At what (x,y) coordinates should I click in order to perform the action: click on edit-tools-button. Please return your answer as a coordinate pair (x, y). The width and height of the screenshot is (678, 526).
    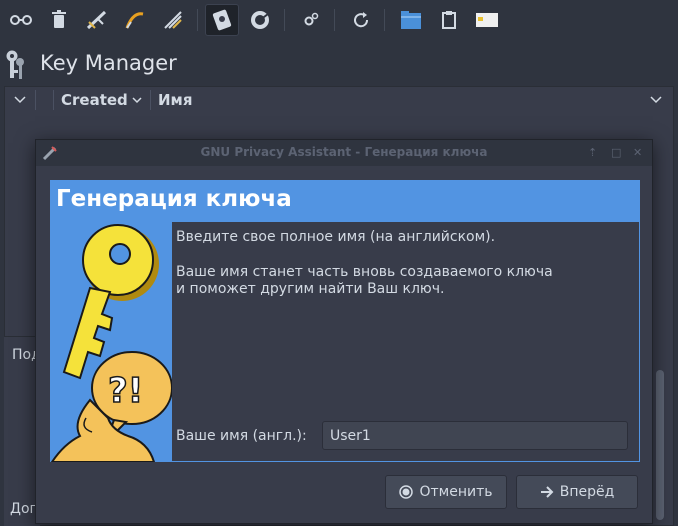
    Looking at the image, I should click on (21, 20).